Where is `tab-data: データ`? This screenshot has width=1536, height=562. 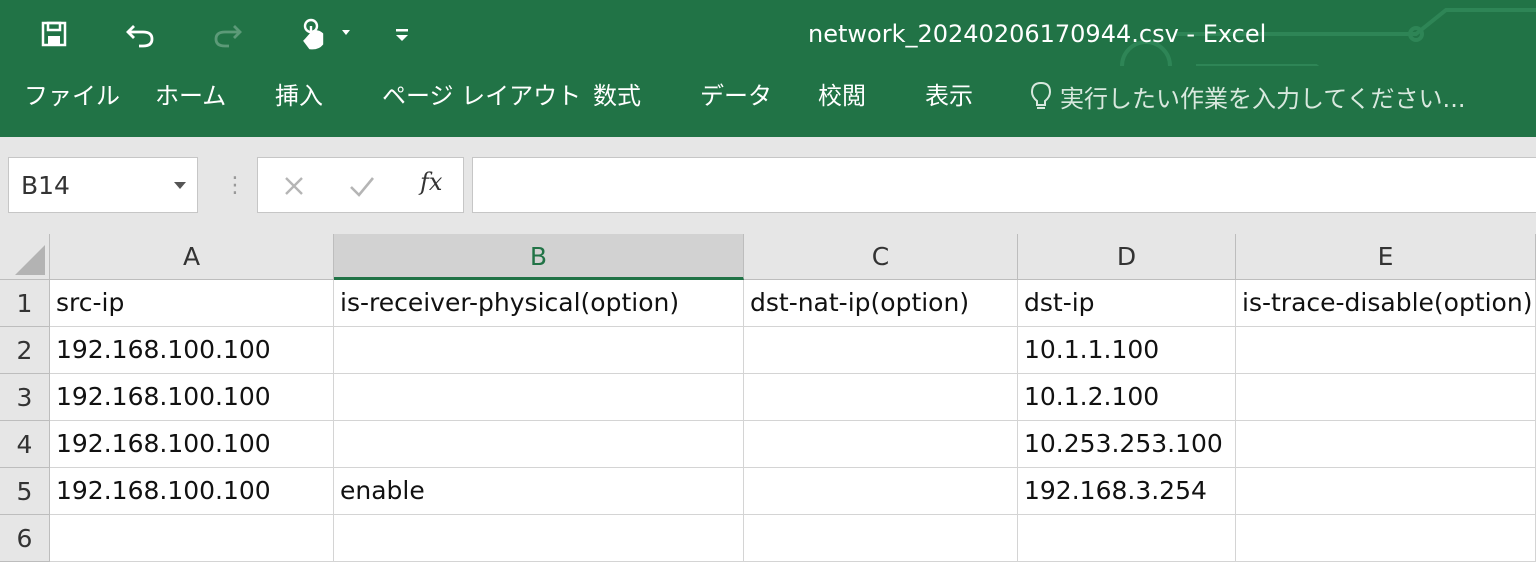 tab-data: データ is located at coordinates (736, 96).